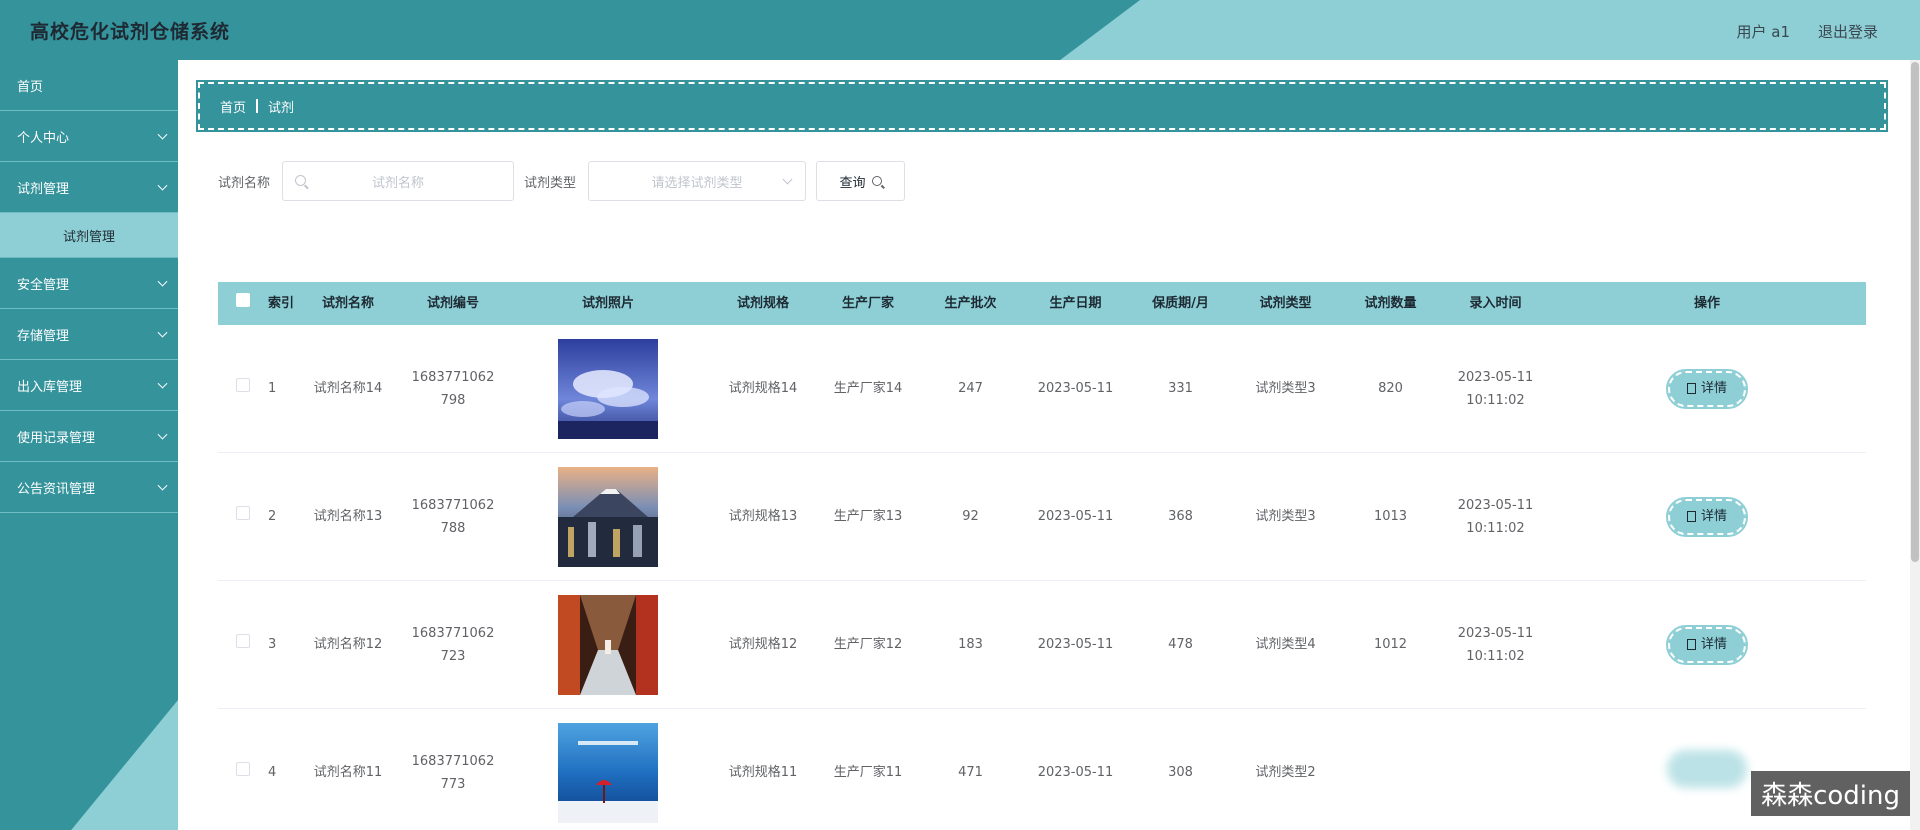 The image size is (1920, 830). I want to click on row-qty: 1012, so click(1390, 644).